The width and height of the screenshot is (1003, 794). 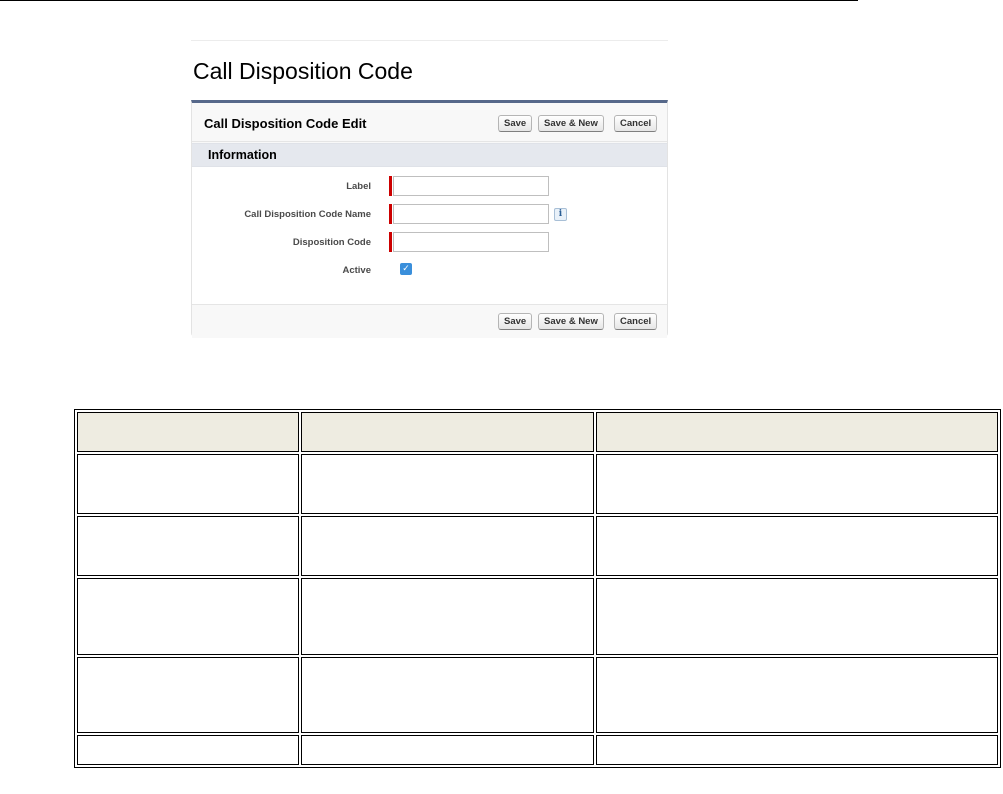 I want to click on section-header: Information, so click(x=429, y=155).